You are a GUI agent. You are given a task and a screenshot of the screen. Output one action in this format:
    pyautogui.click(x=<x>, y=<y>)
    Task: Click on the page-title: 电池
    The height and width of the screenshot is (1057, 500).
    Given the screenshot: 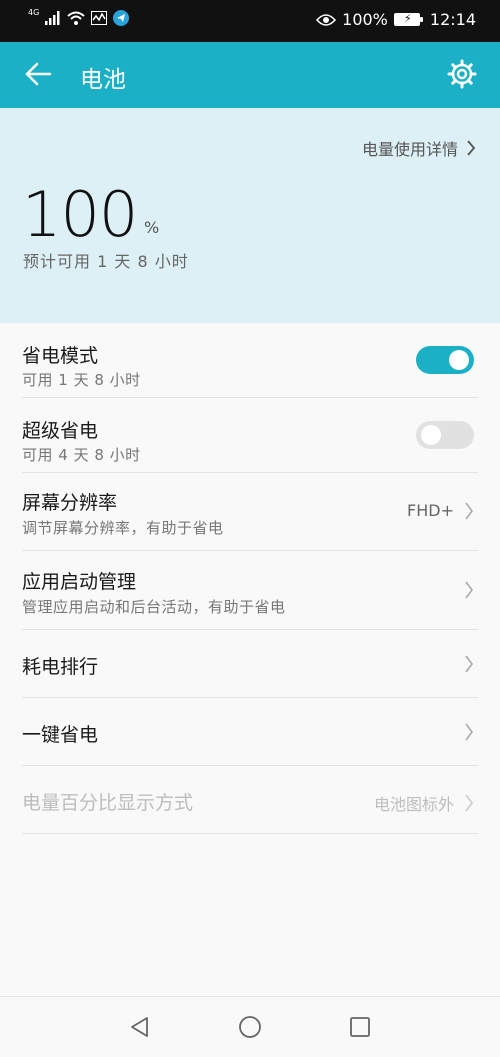 What is the action you would take?
    pyautogui.click(x=103, y=80)
    